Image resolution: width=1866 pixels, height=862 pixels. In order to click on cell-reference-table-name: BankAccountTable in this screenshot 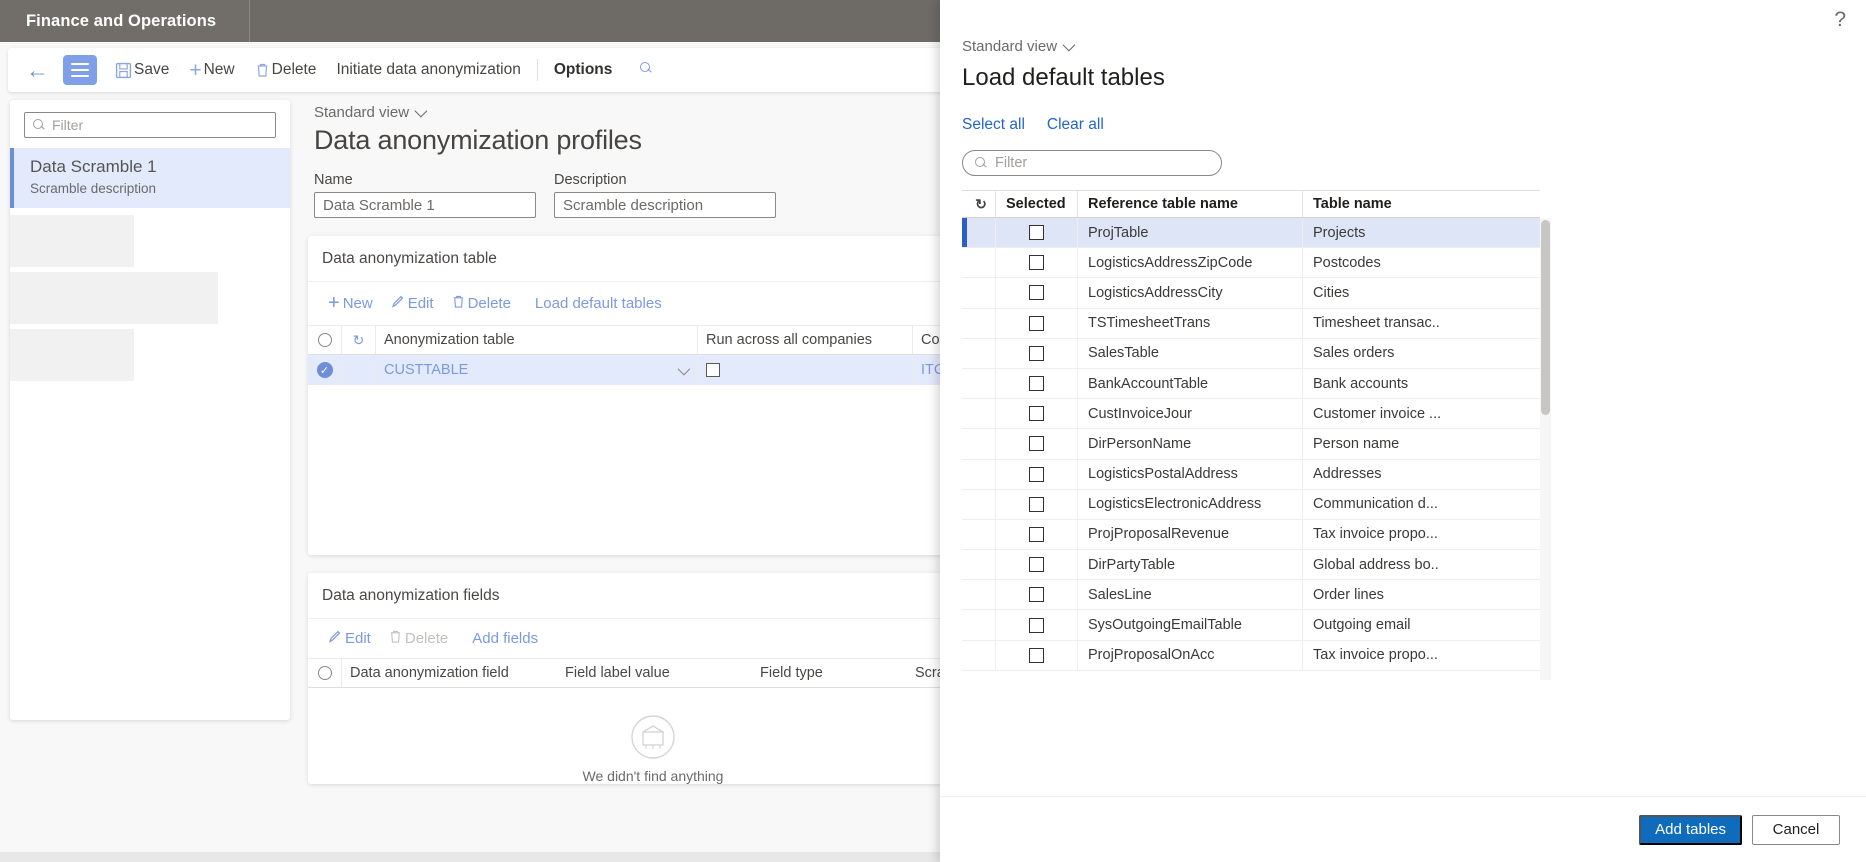, I will do `click(1190, 383)`.